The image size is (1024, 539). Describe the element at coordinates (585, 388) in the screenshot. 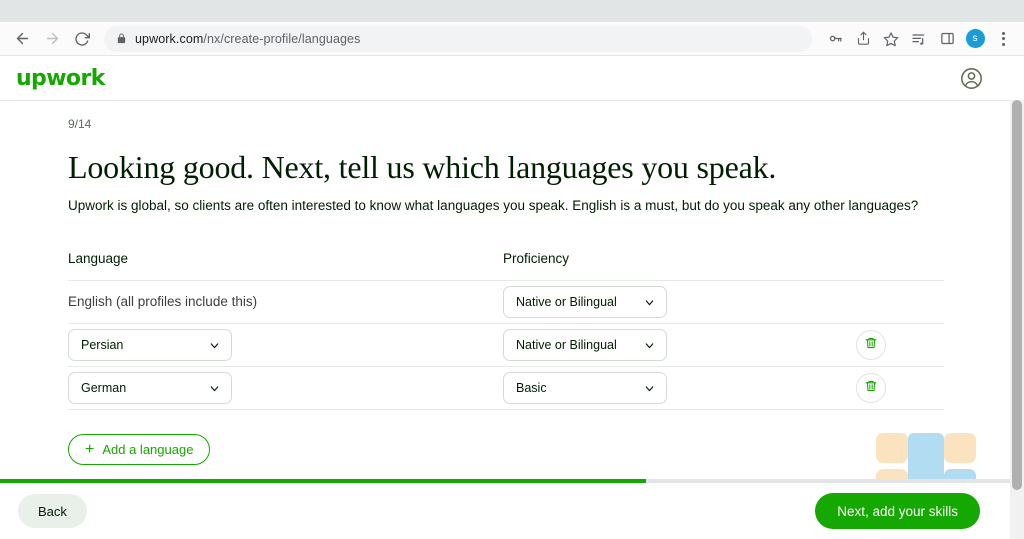

I see `proficiency-select-german: Basic` at that location.